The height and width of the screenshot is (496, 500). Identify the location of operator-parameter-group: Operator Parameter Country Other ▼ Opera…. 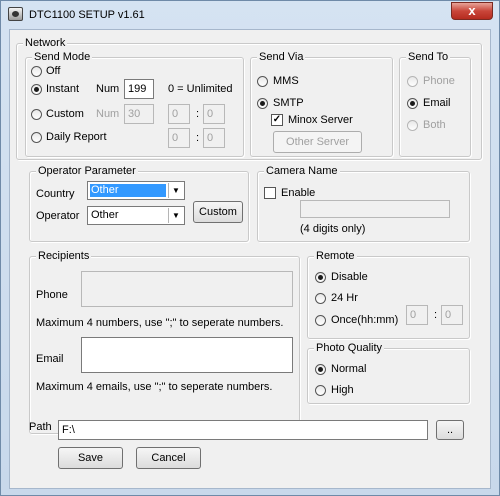
(139, 203).